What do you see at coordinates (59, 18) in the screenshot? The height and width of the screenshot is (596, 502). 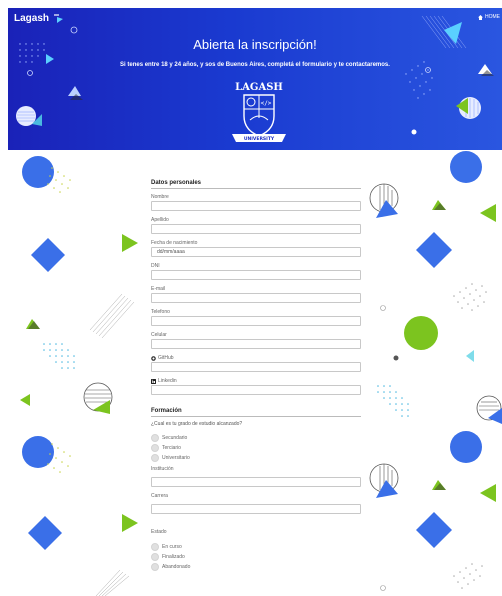 I see `brand-mark-icon` at bounding box center [59, 18].